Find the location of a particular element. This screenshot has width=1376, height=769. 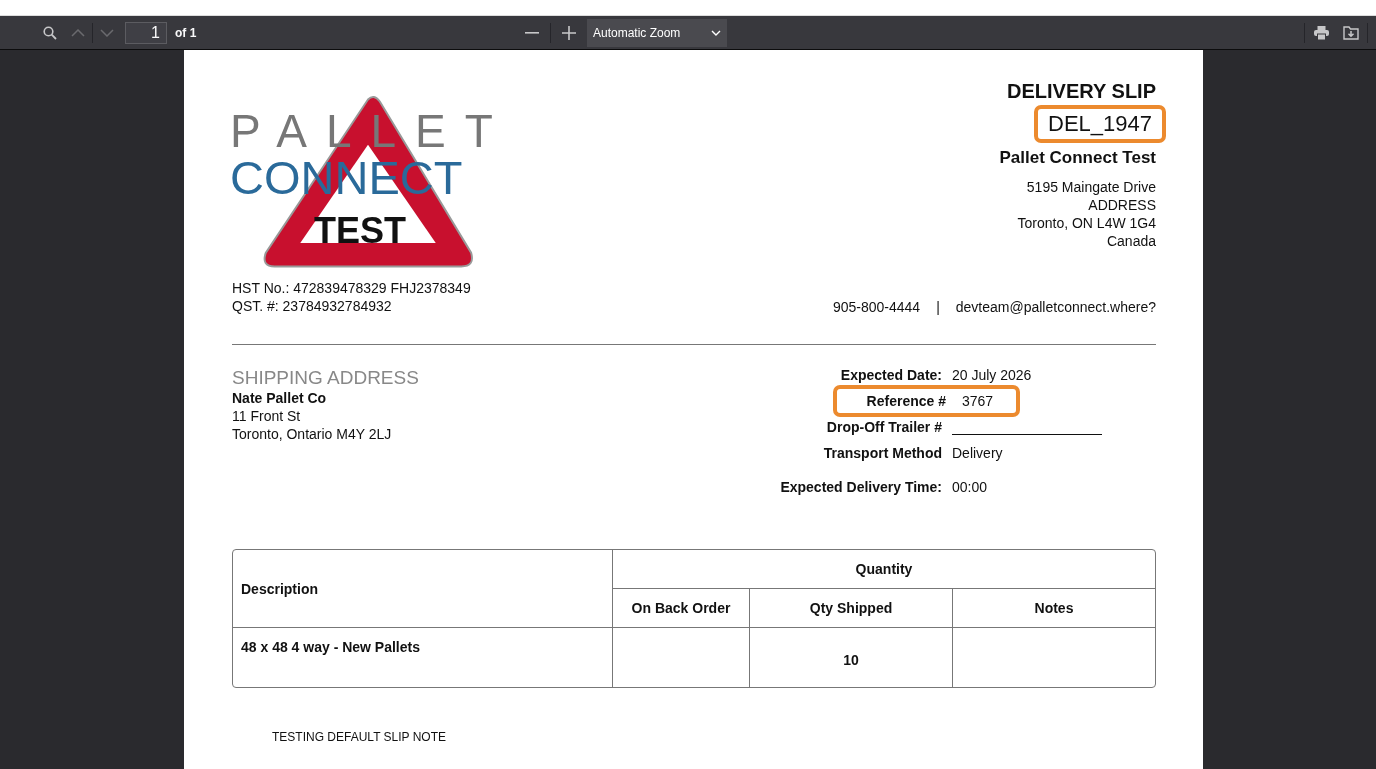

field-value: 3767 is located at coordinates (986, 401).